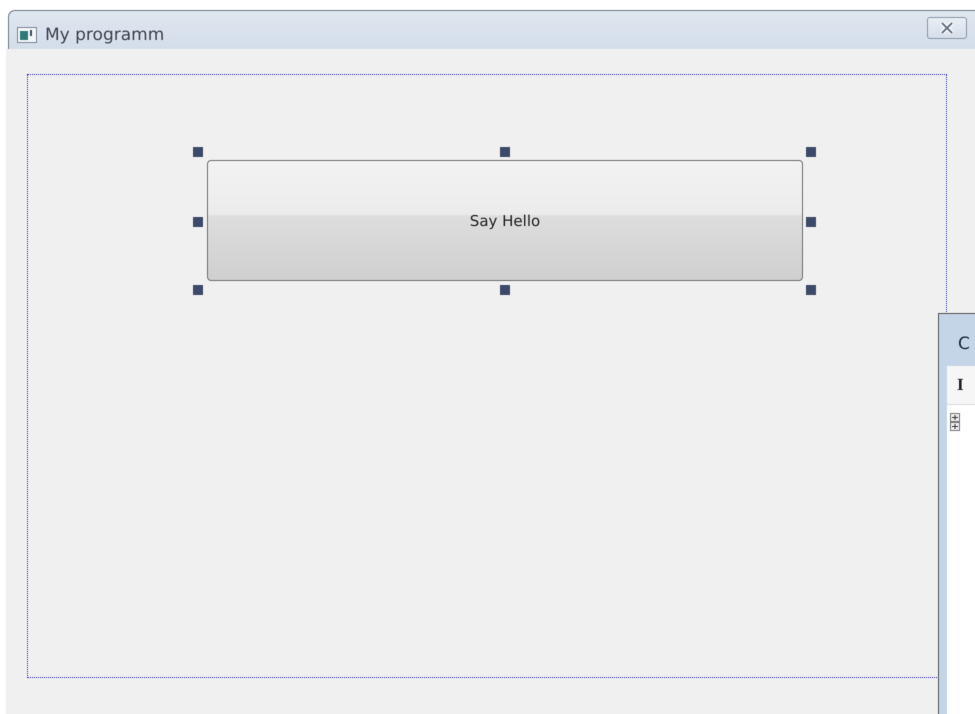  I want to click on expand-icons, so click(955, 422).